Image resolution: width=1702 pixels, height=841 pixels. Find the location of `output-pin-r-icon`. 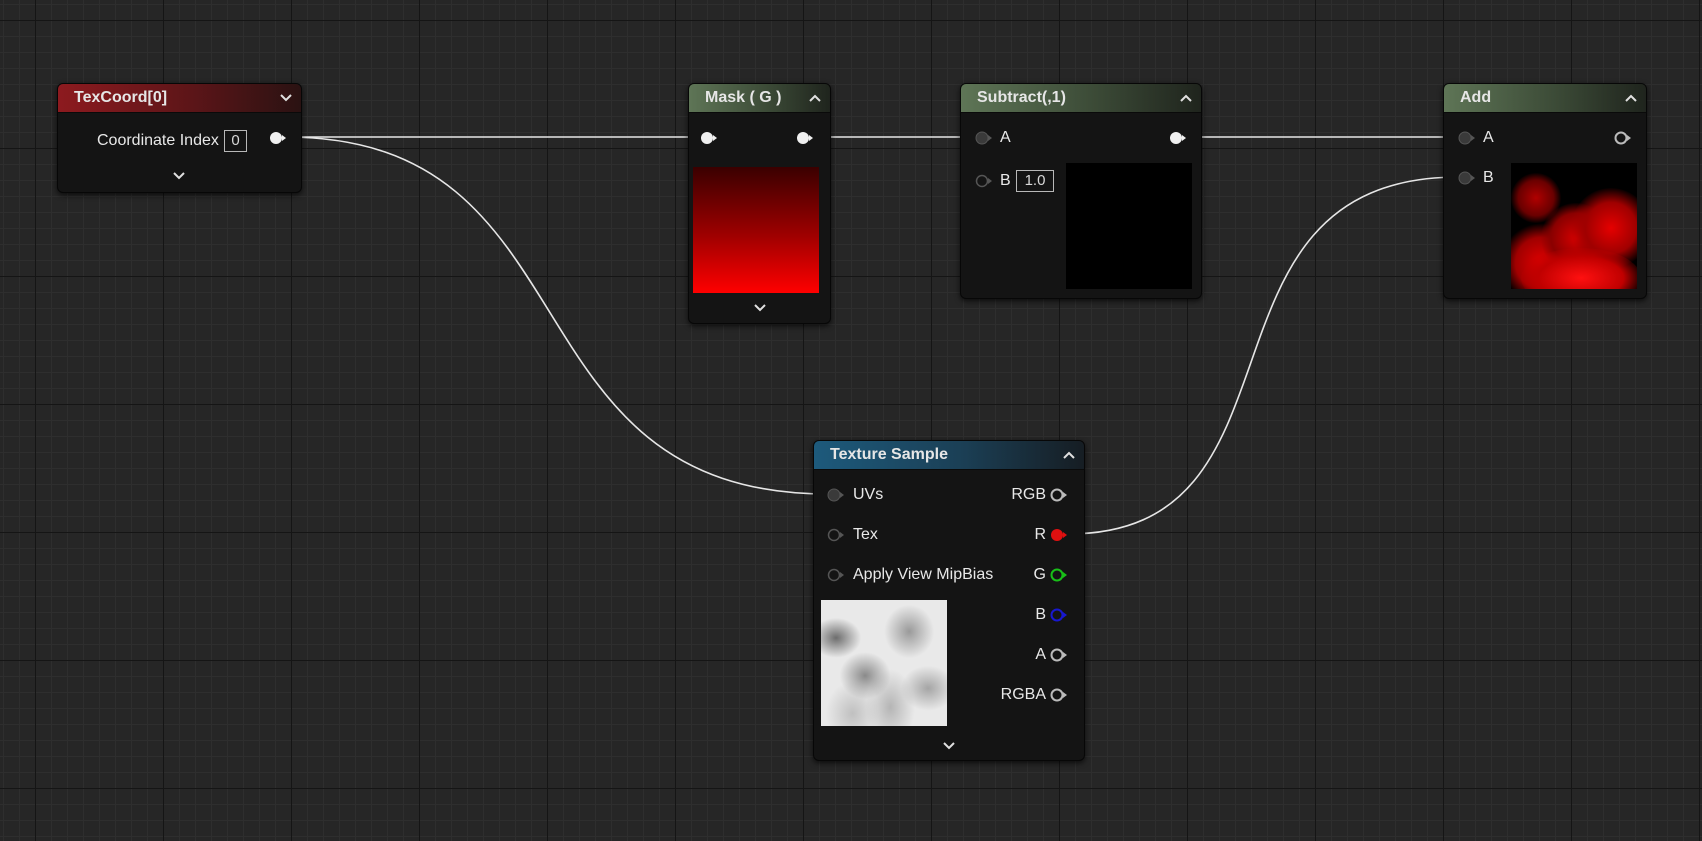

output-pin-r-icon is located at coordinates (1059, 535).